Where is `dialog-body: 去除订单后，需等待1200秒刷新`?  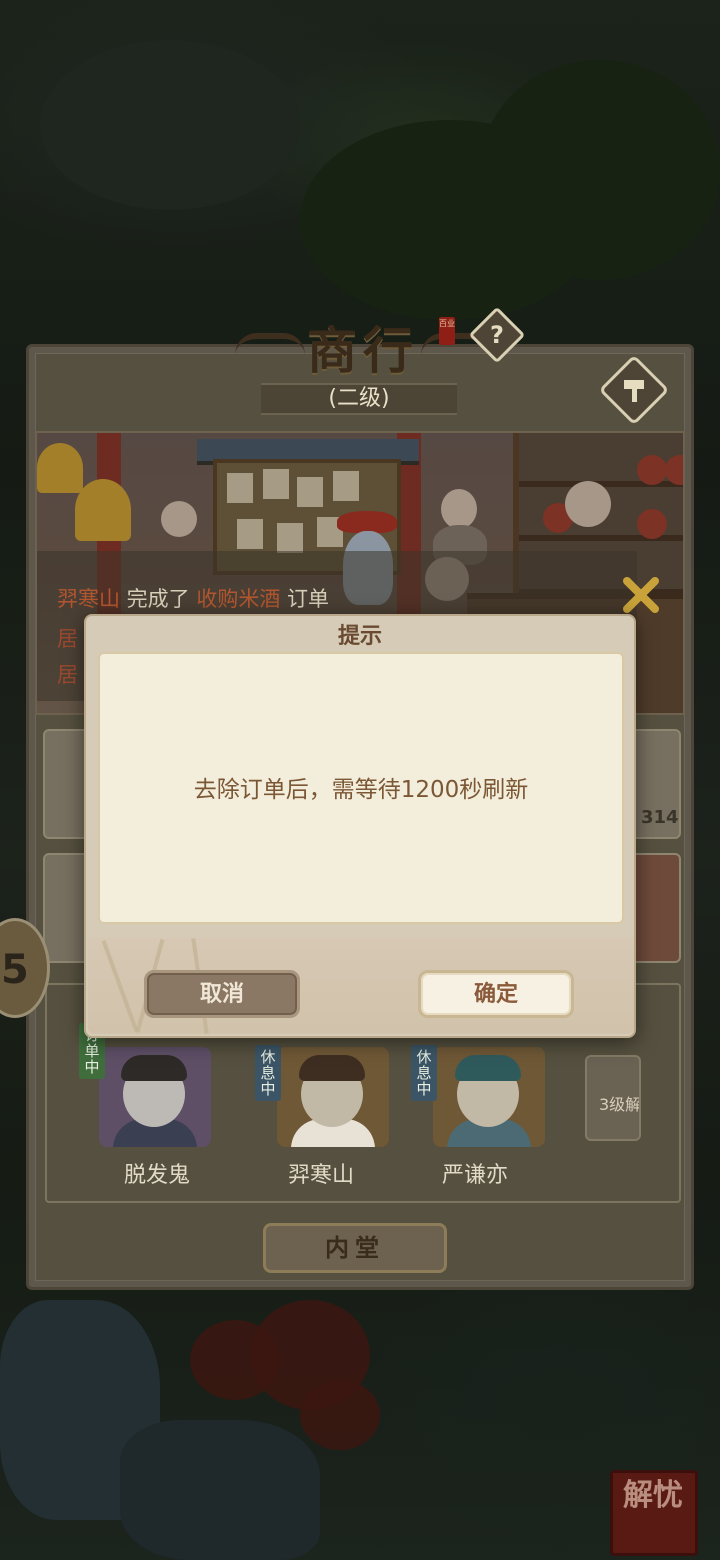
dialog-body: 去除订单后，需等待1200秒刷新 is located at coordinates (361, 788).